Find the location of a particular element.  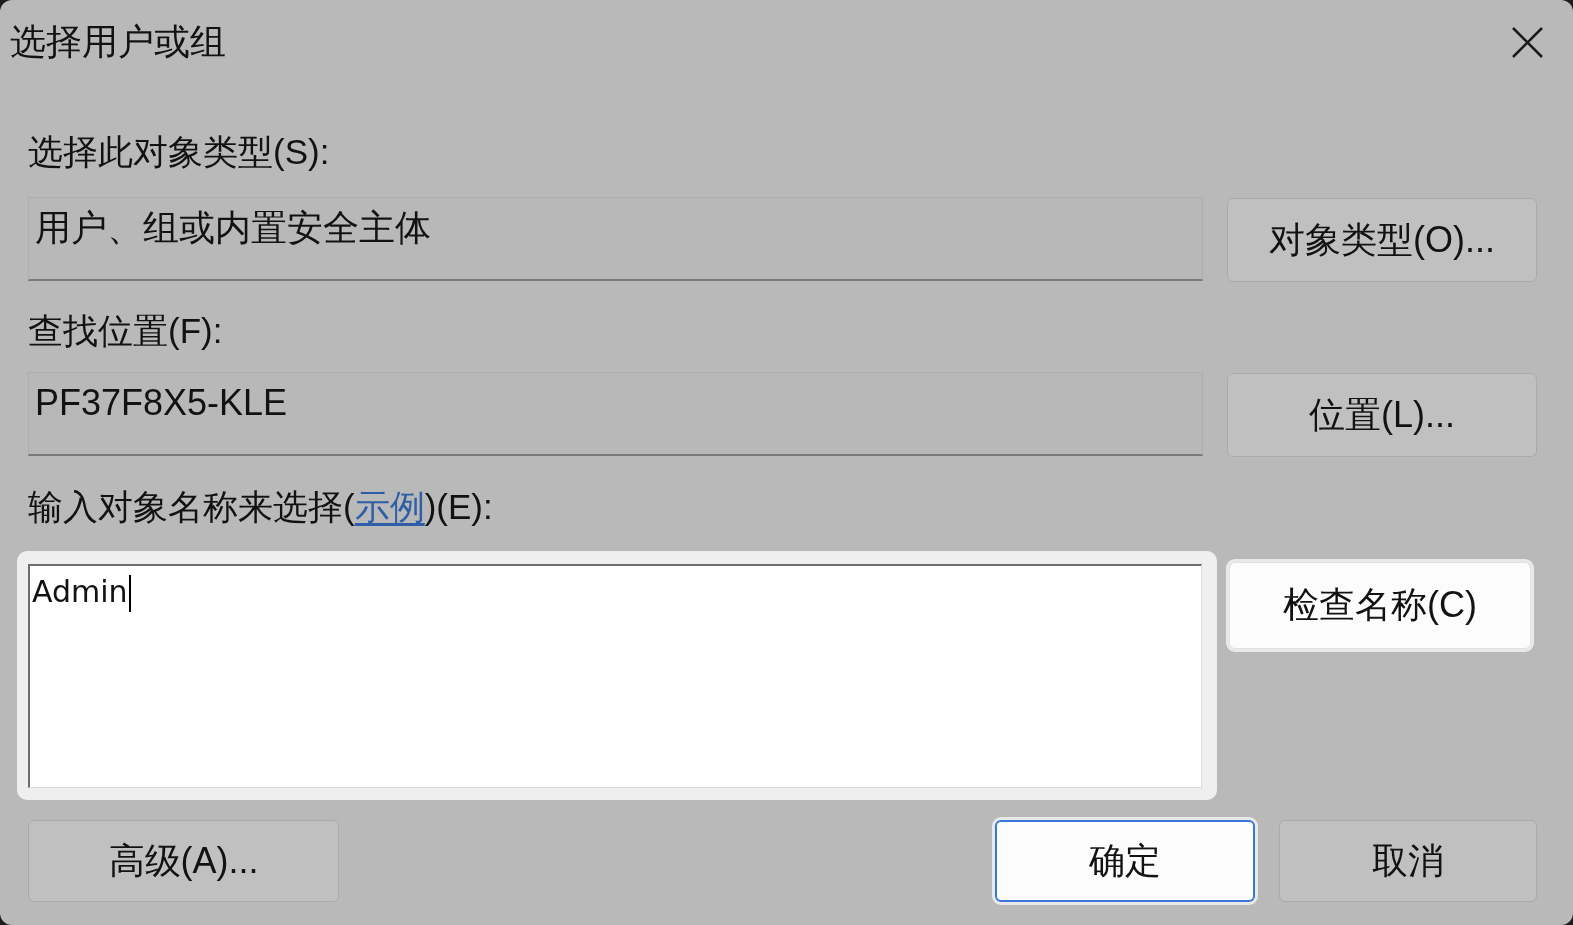

close-button is located at coordinates (1527, 42).